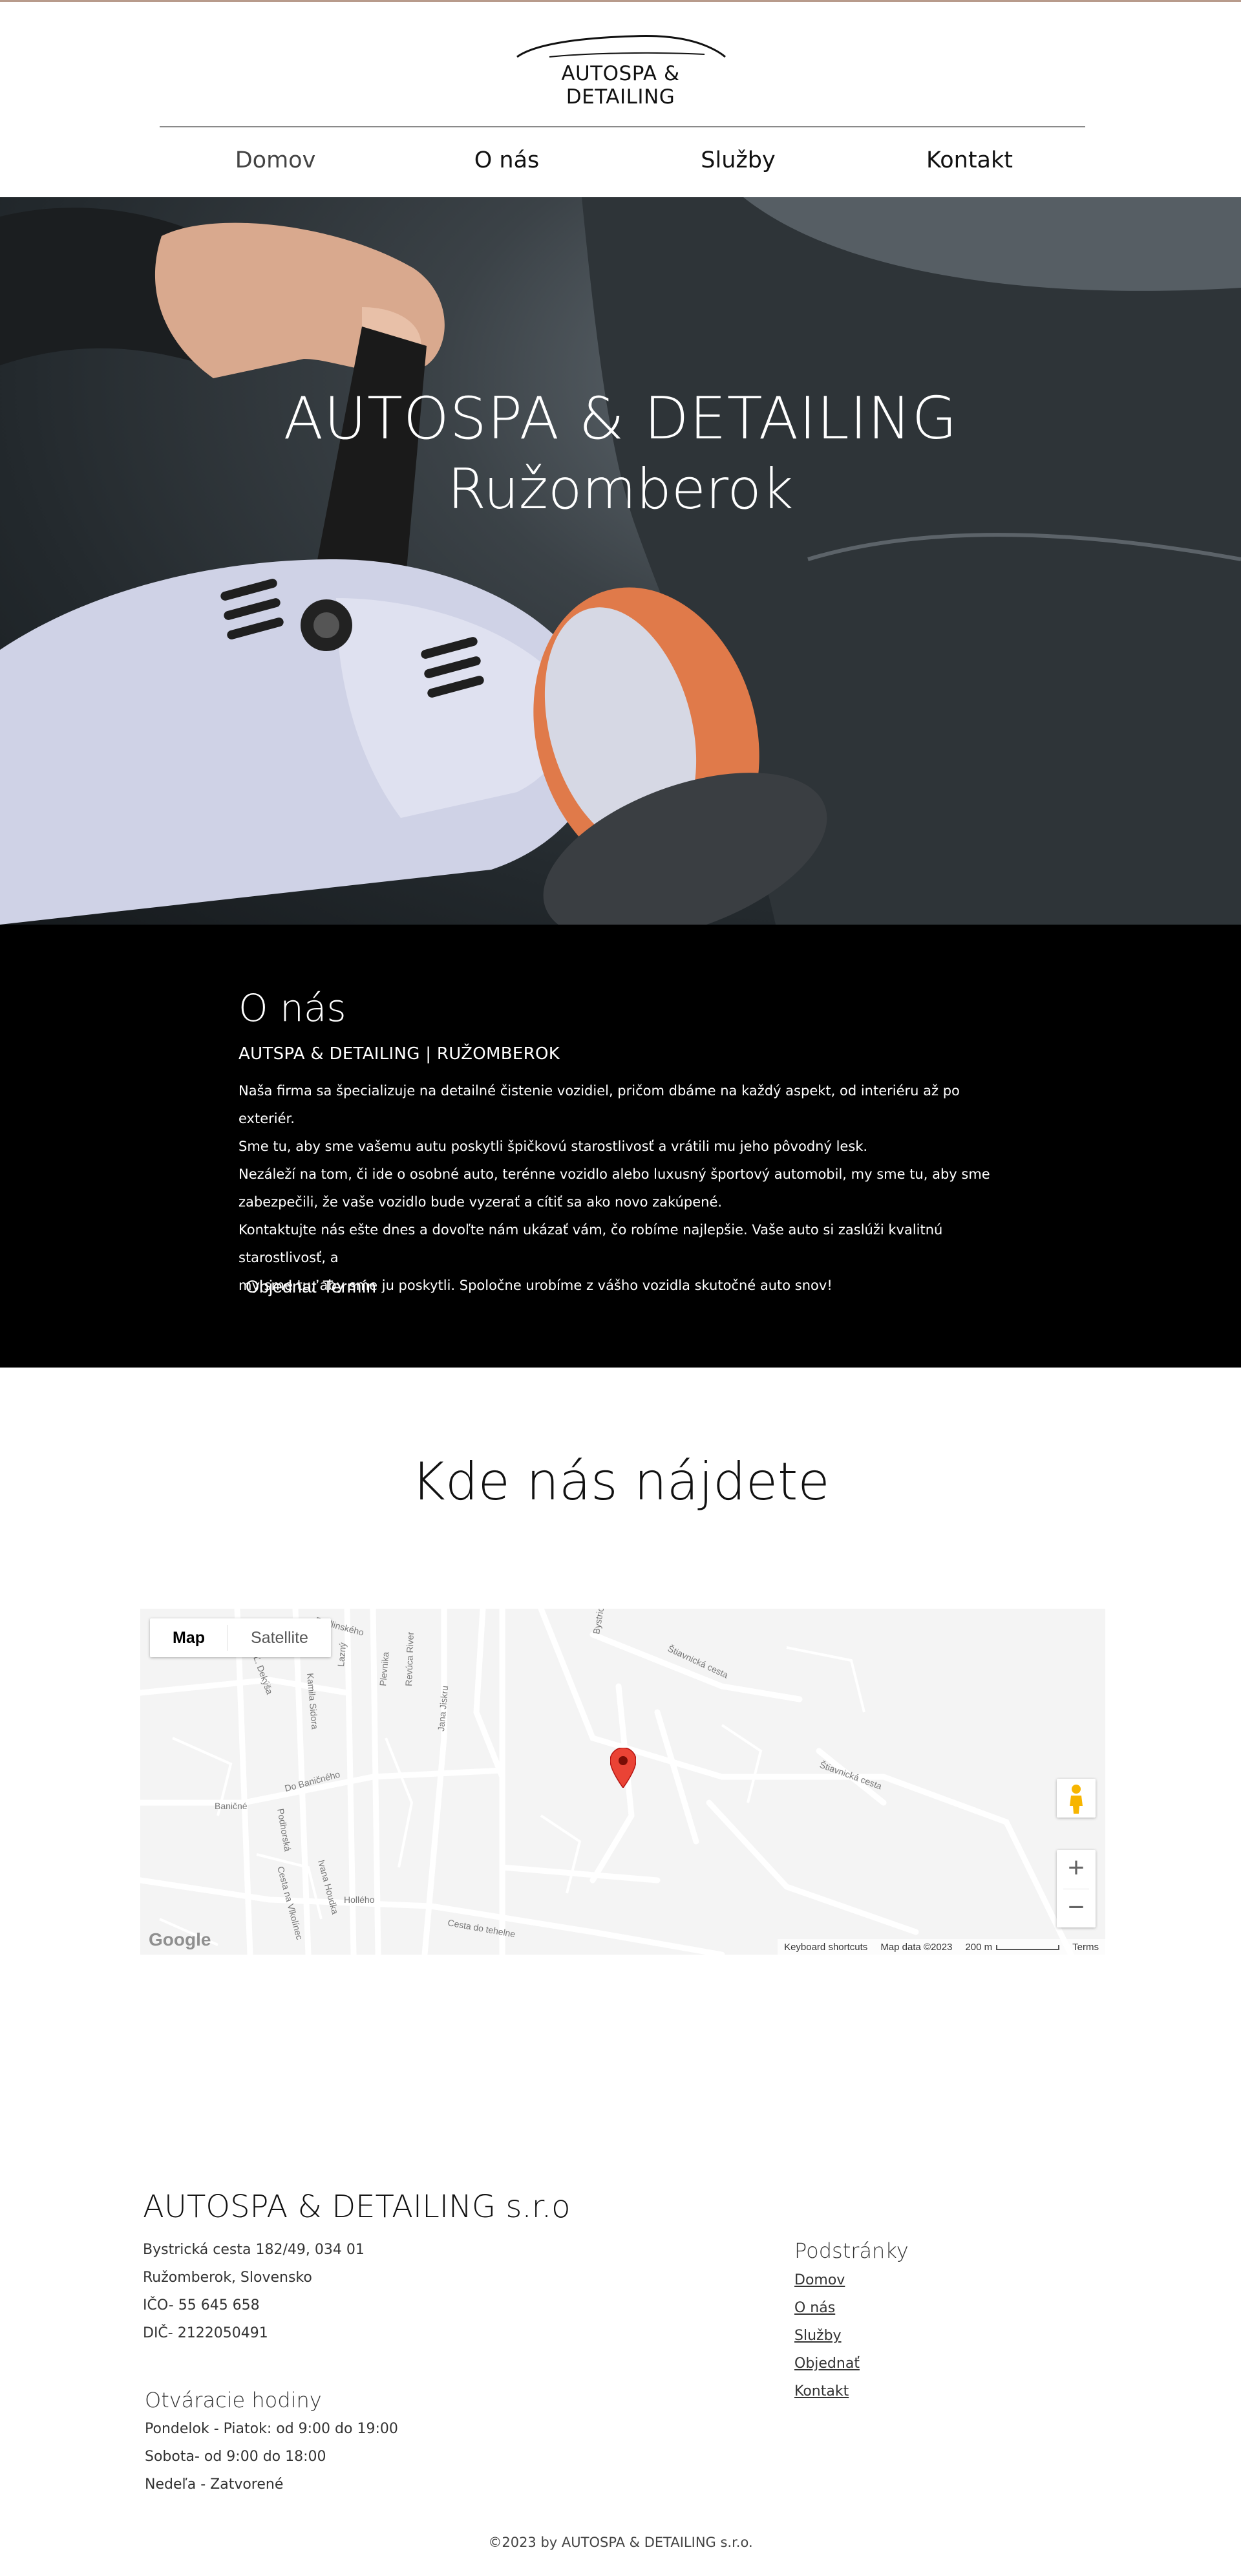 The height and width of the screenshot is (2576, 1241). Describe the element at coordinates (399, 1054) in the screenshot. I see `about-subtitle: AUTSPA & DETAILING | RUŽOMBEROK` at that location.